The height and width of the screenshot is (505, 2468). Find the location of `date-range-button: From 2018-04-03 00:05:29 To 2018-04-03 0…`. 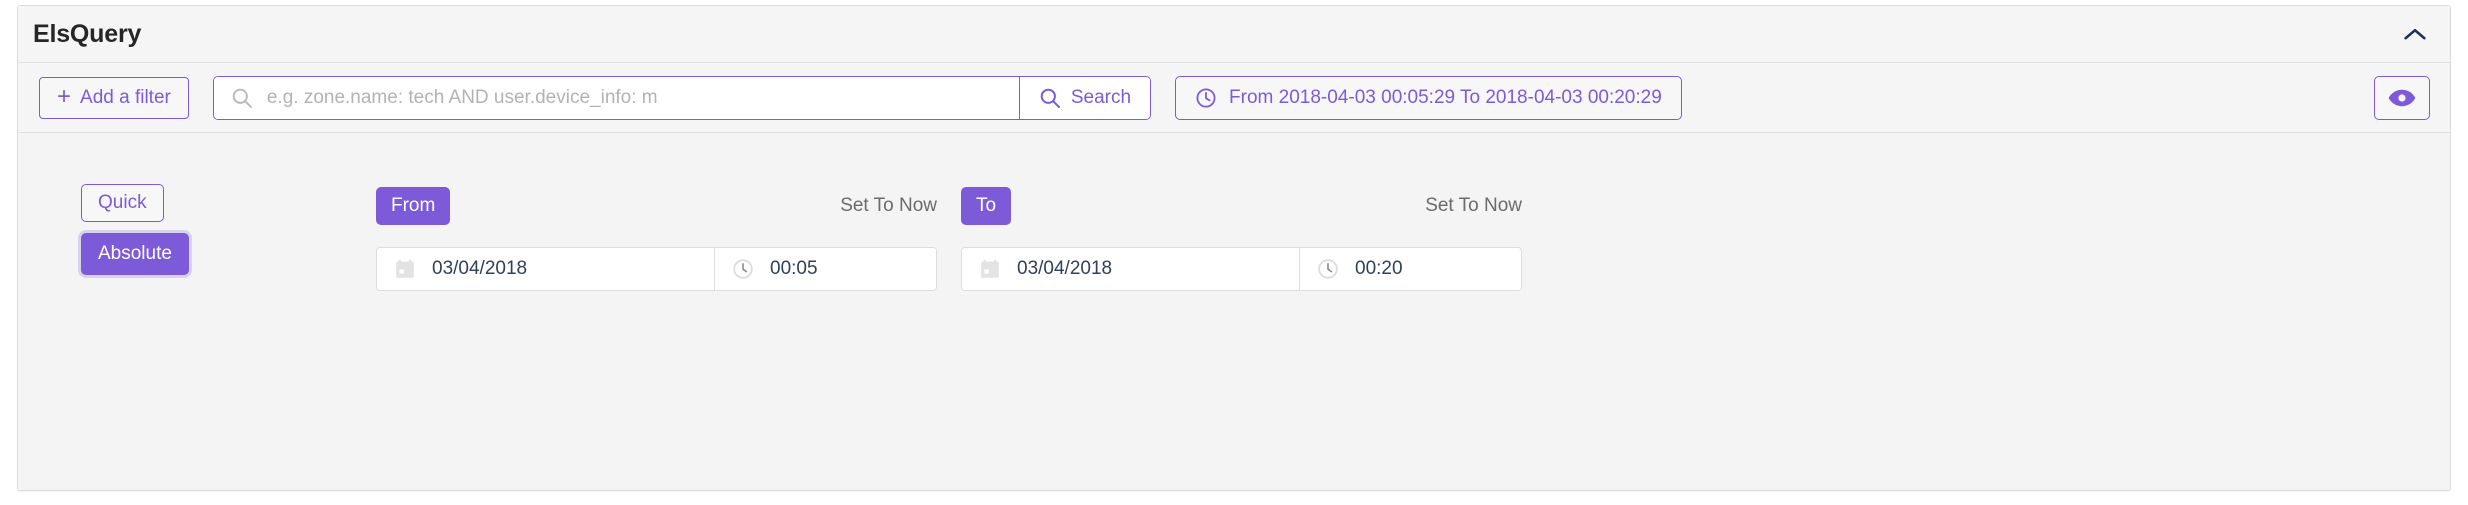

date-range-button: From 2018-04-03 00:05:29 To 2018-04-03 0… is located at coordinates (1428, 97).